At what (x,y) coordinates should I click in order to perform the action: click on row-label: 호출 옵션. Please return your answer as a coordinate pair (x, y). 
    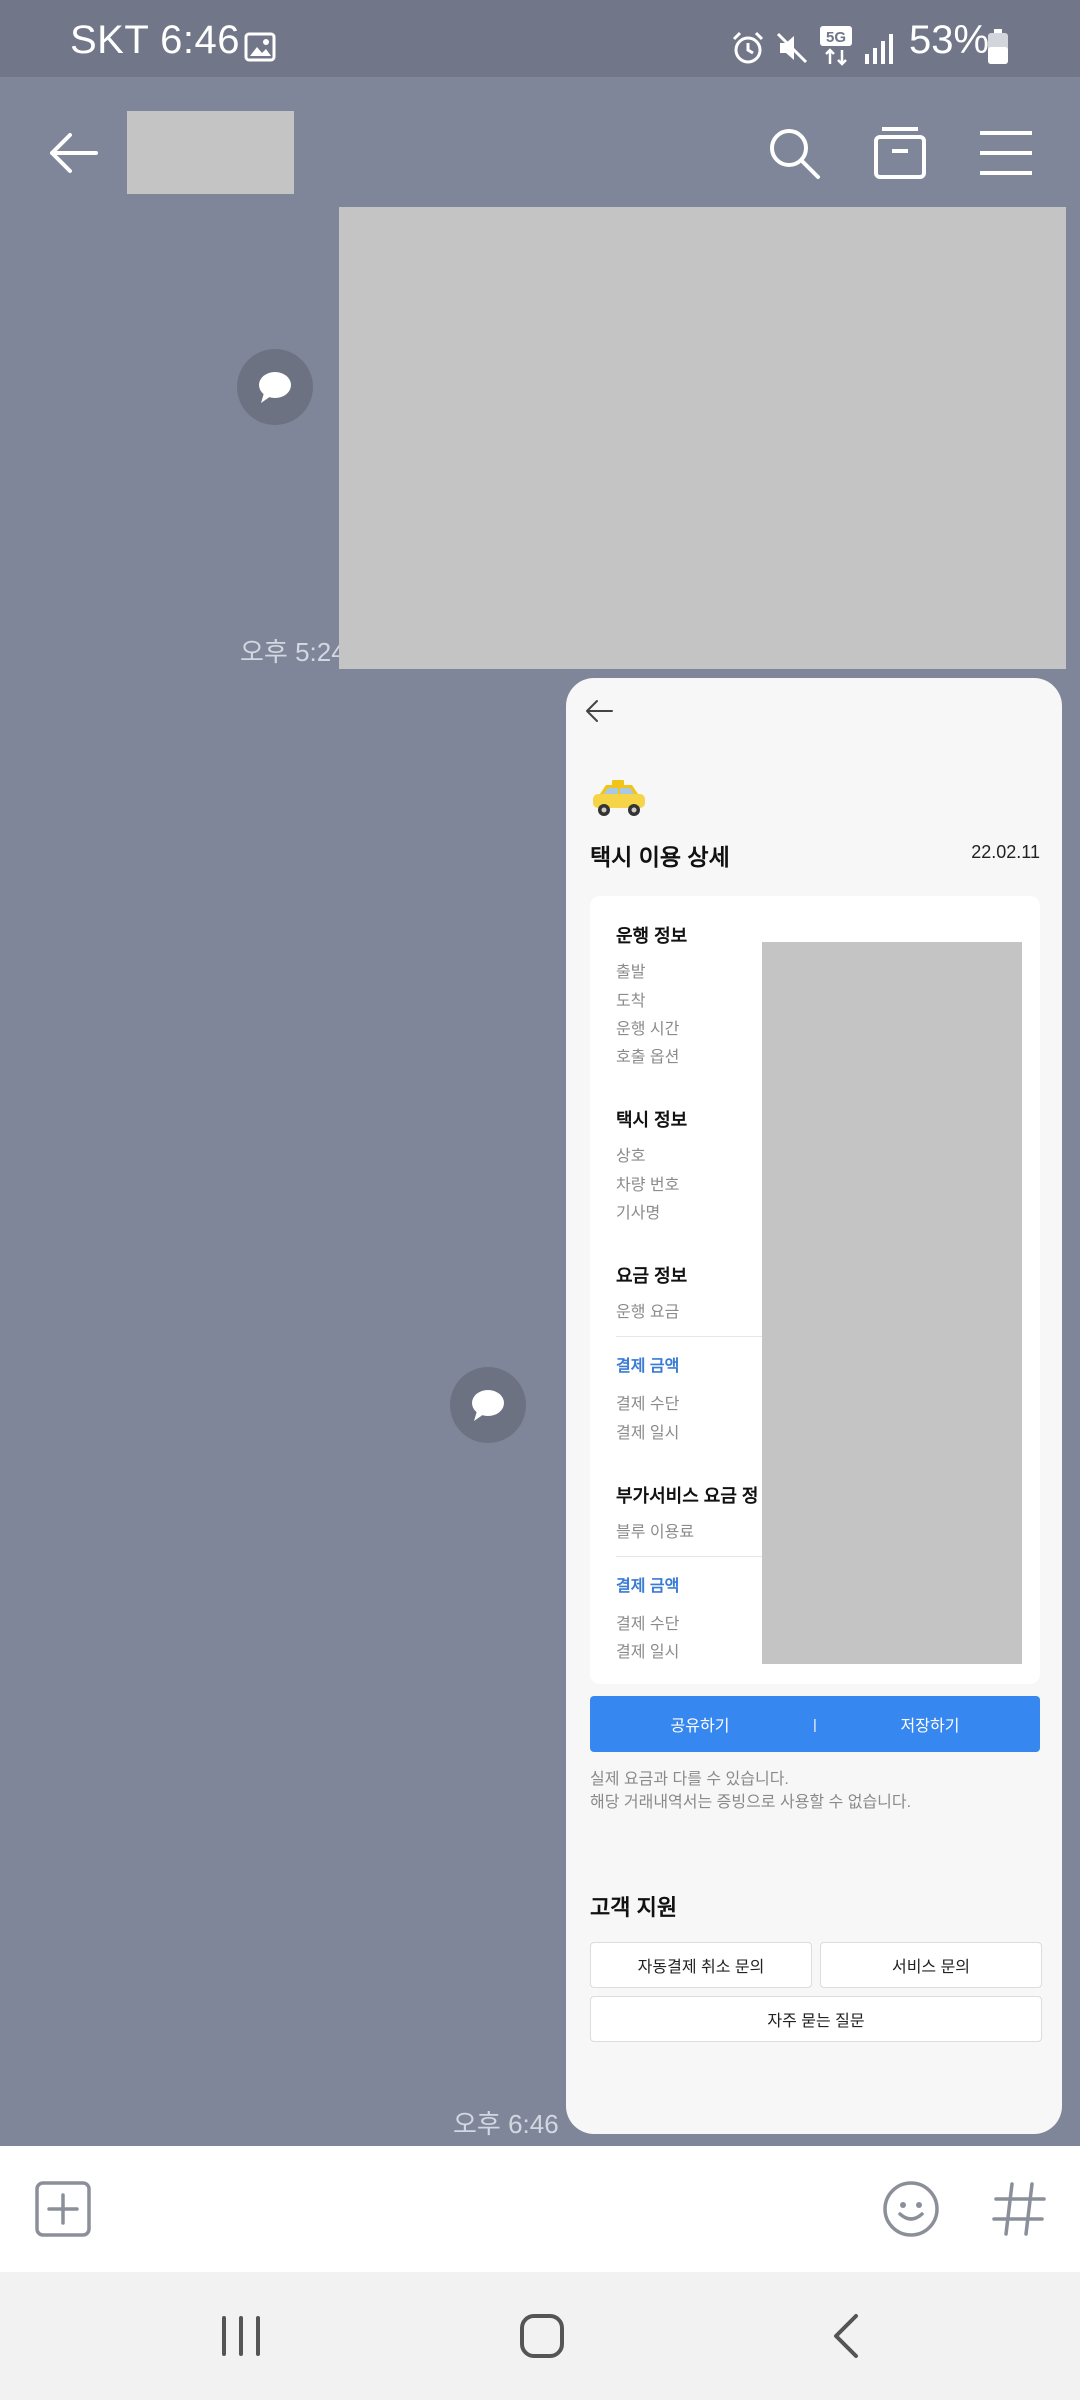
    Looking at the image, I should click on (648, 1057).